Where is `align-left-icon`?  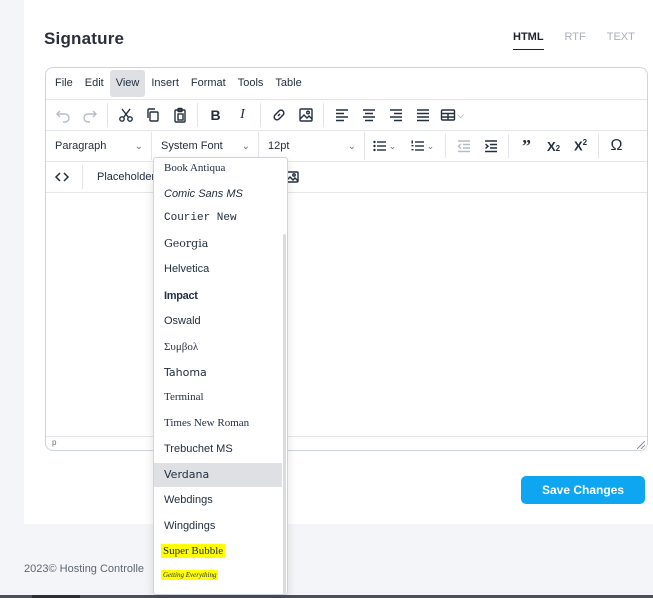
align-left-icon is located at coordinates (341, 115).